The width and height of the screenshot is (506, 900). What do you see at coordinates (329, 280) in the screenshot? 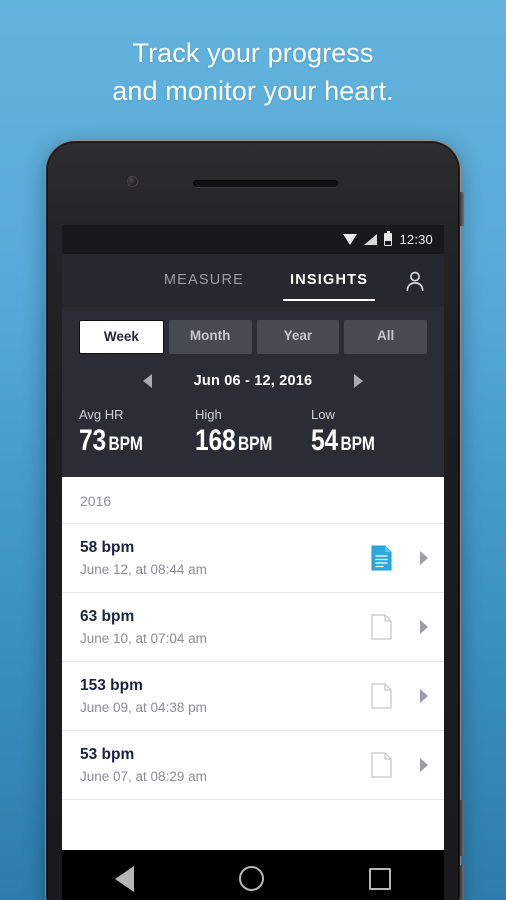
I see `tab-insights: INSIGHTS` at bounding box center [329, 280].